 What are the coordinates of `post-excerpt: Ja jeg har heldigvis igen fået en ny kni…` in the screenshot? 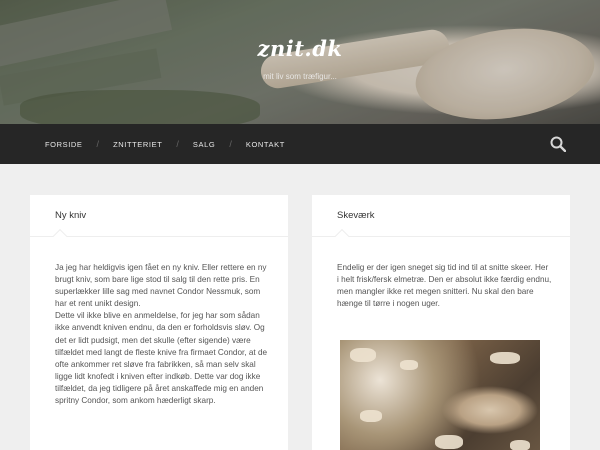 It's located at (161, 334).